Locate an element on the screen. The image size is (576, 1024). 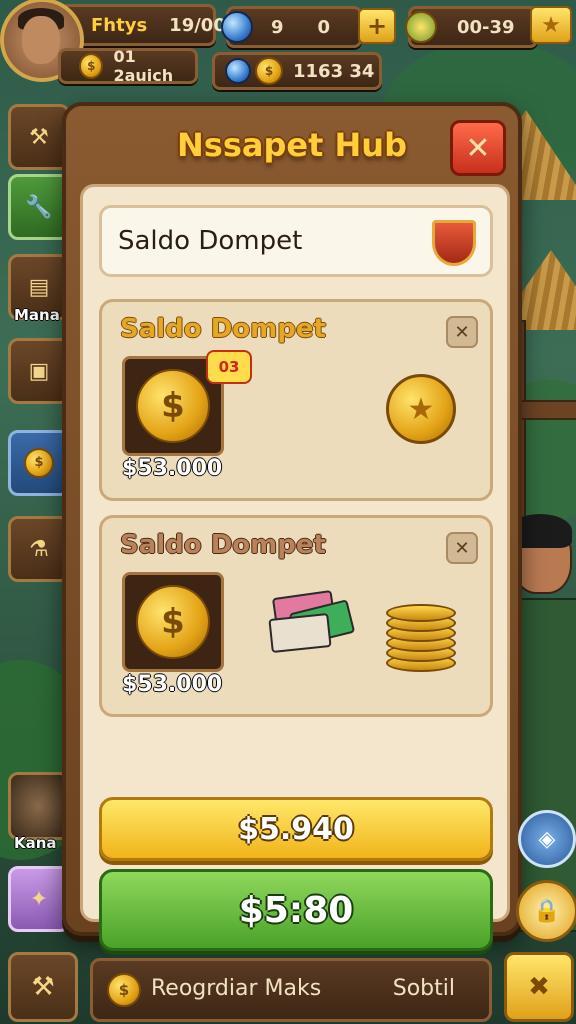
timer-pill: 00-39 is located at coordinates (471, 27).